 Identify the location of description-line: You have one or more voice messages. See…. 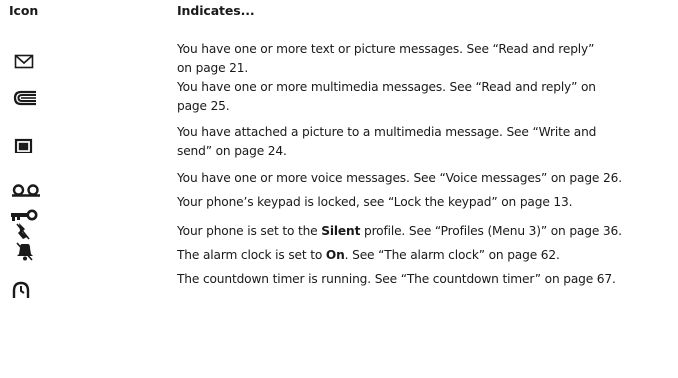
(399, 178).